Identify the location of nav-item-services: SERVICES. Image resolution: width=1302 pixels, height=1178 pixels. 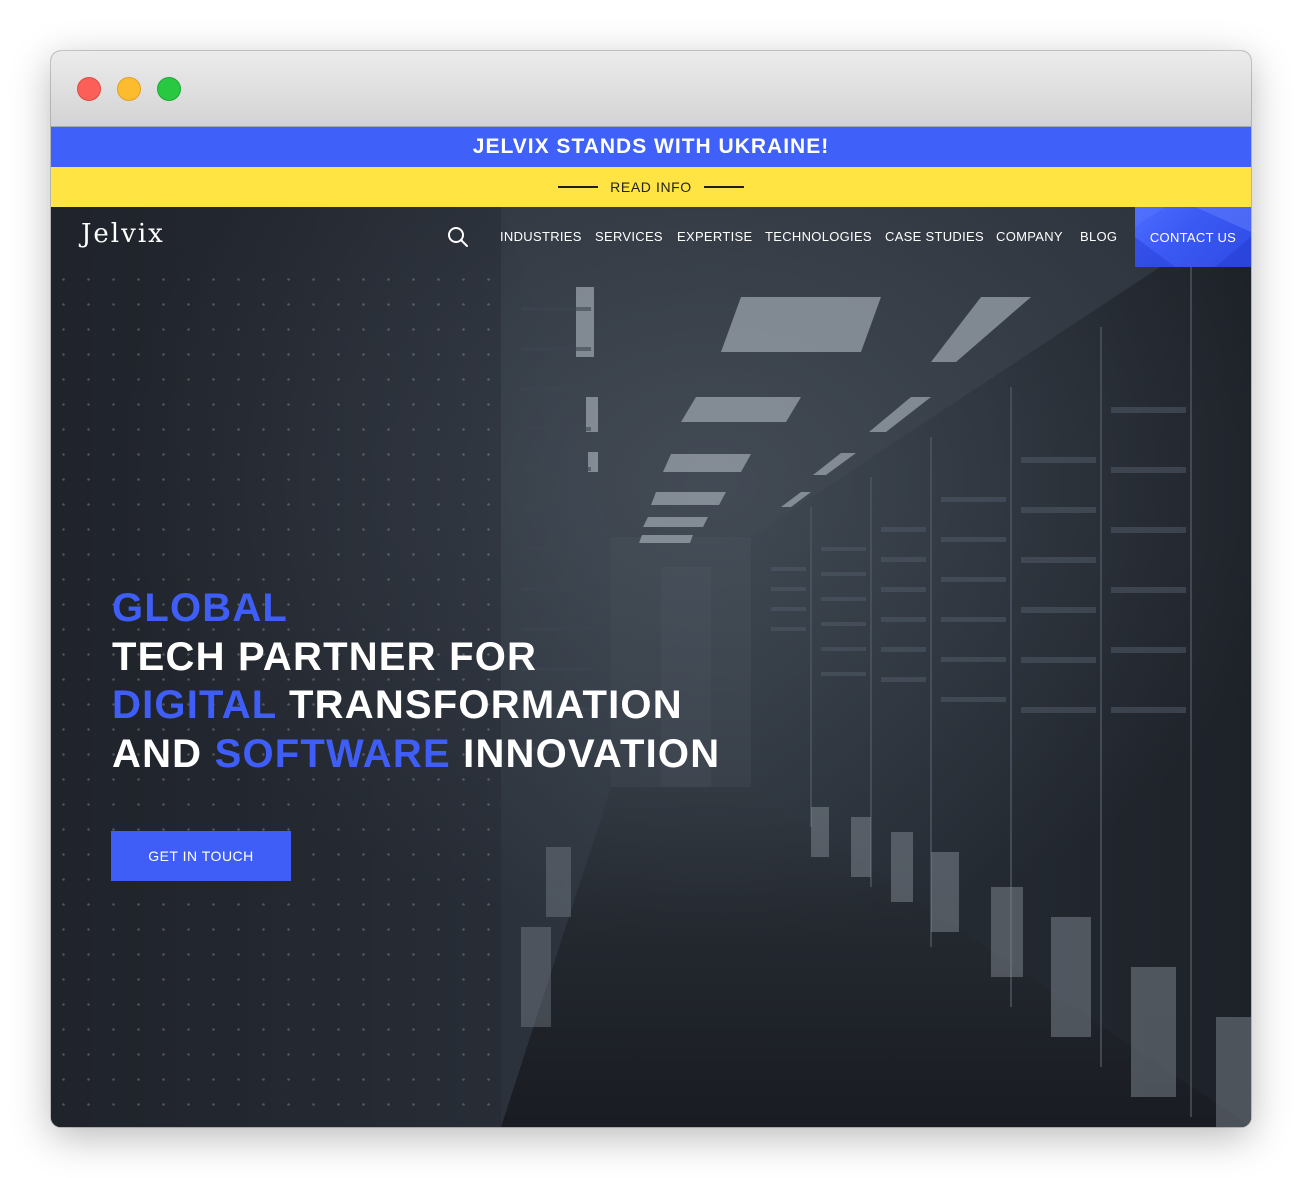
(629, 236).